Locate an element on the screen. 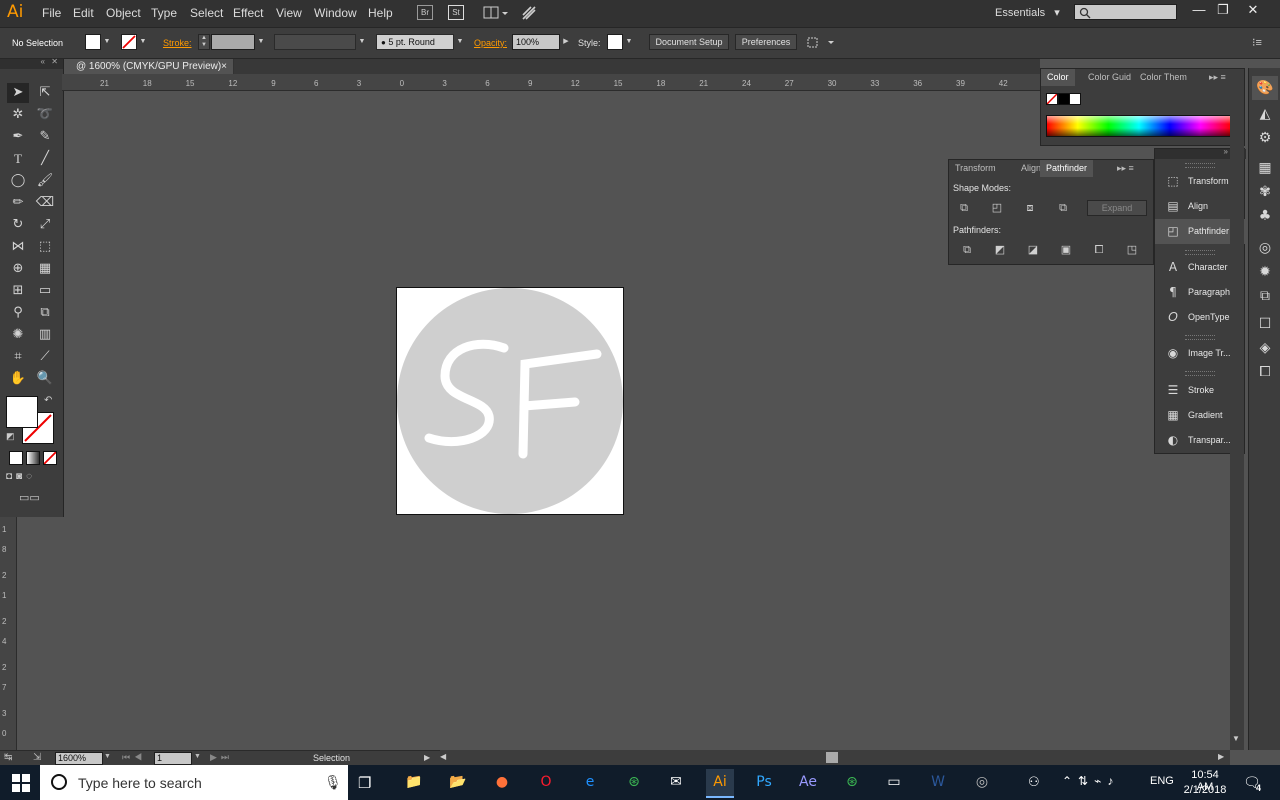 Image resolution: width=1280 pixels, height=800 pixels. unite-icon: ⧉ is located at coordinates (964, 208).